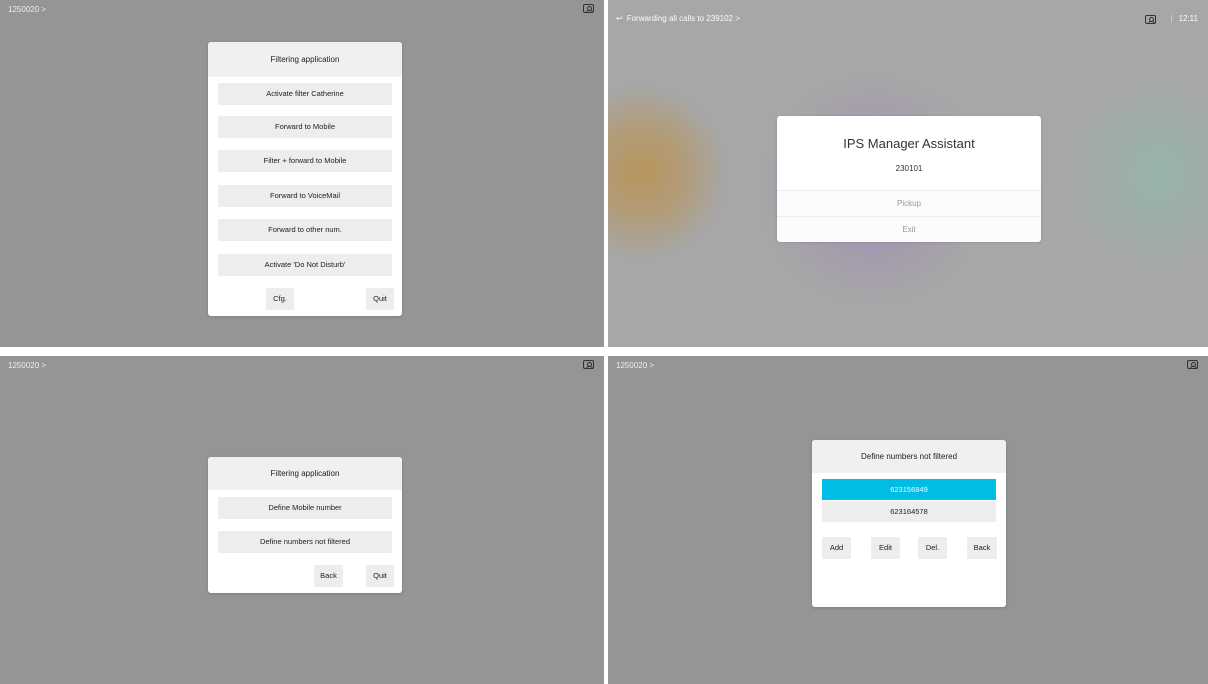 The height and width of the screenshot is (684, 1208). What do you see at coordinates (909, 229) in the screenshot?
I see `exit-button: Exit` at bounding box center [909, 229].